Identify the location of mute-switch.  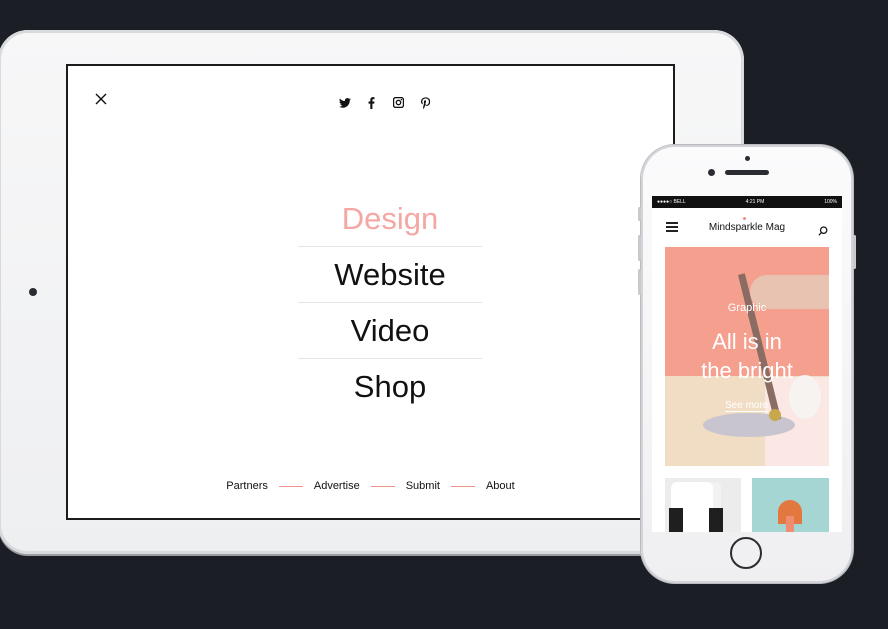
(639, 214).